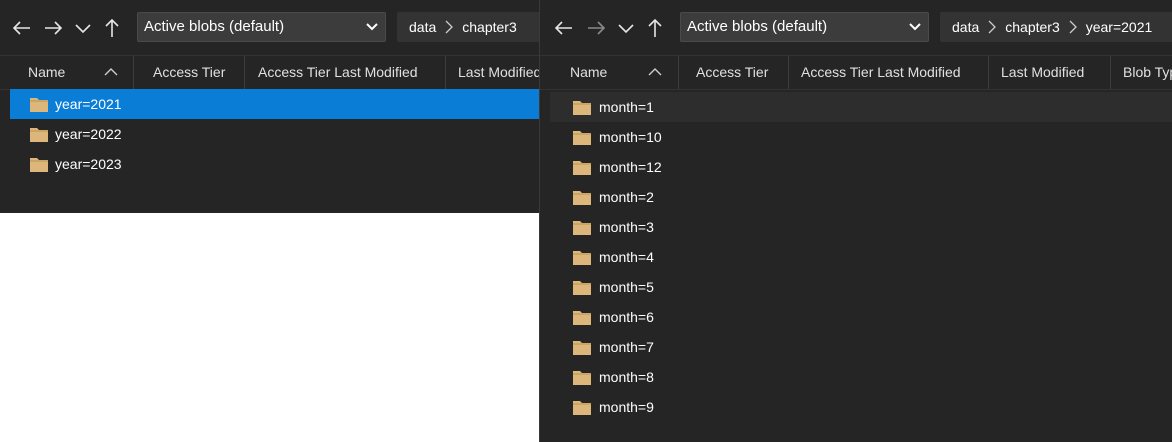  Describe the element at coordinates (861, 347) in the screenshot. I see `list-item: month=7` at that location.